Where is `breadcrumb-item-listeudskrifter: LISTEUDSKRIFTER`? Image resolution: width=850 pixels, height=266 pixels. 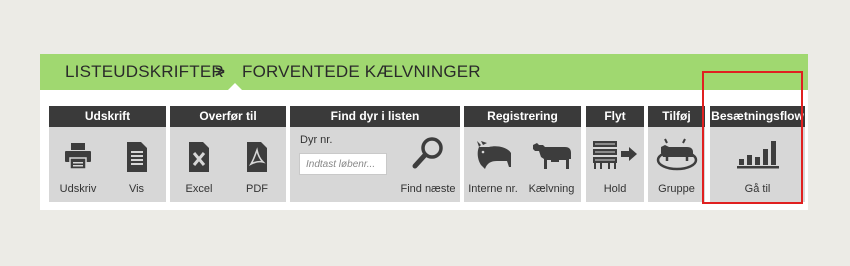 breadcrumb-item-listeudskrifter: LISTEUDSKRIFTER is located at coordinates (144, 72).